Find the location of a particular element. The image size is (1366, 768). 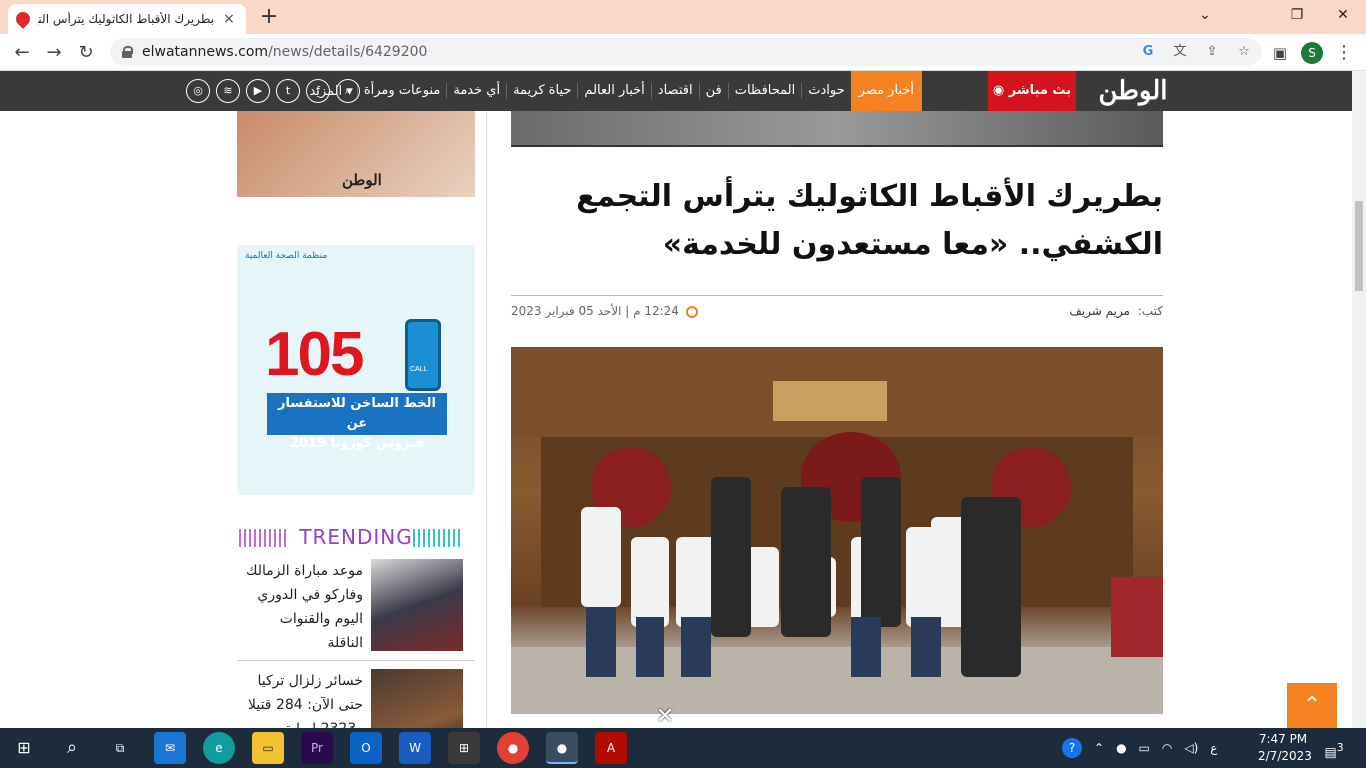

author-prefix: كتب: is located at coordinates (1150, 311).